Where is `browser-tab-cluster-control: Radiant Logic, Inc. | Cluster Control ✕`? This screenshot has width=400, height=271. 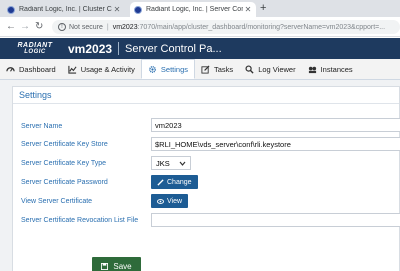
browser-tab-cluster-control: Radiant Logic, Inc. | Cluster Control ✕ is located at coordinates (64, 9).